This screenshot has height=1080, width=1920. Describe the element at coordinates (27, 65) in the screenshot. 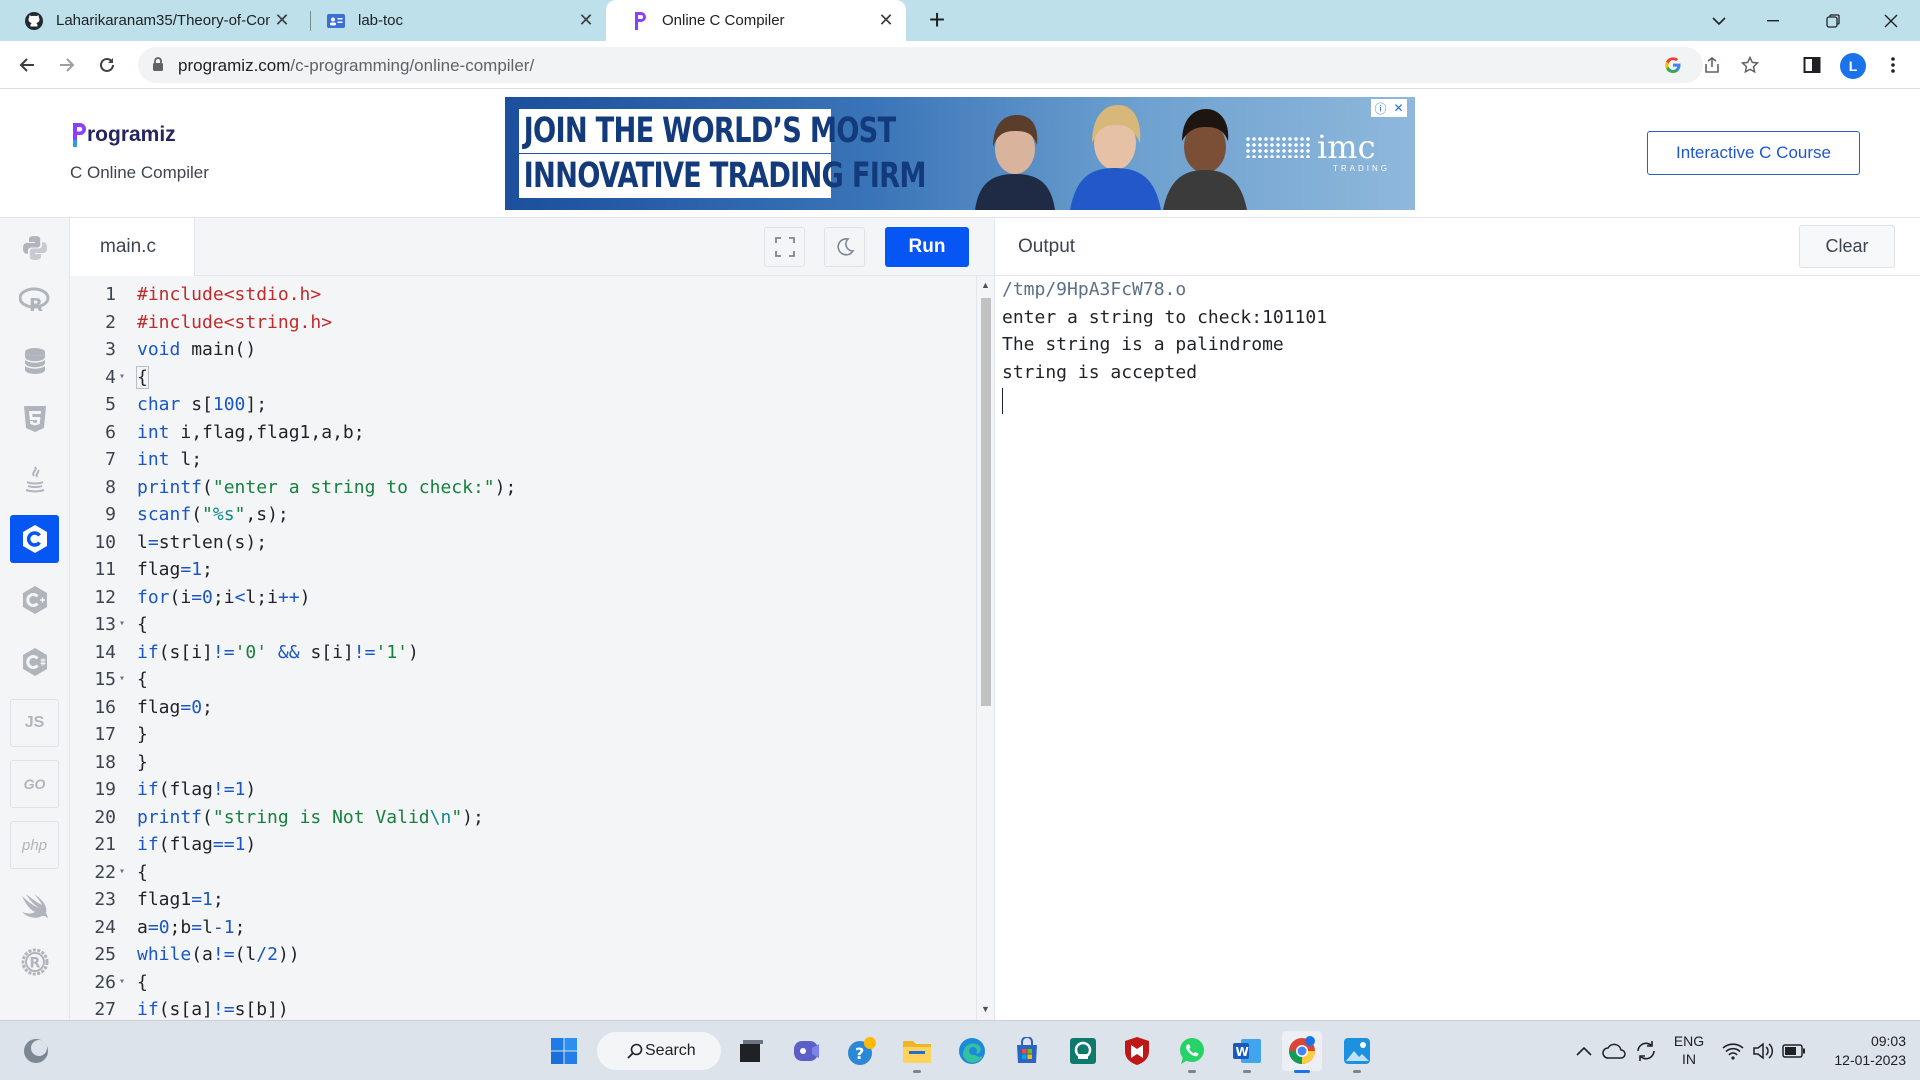

I see `back-icon` at that location.